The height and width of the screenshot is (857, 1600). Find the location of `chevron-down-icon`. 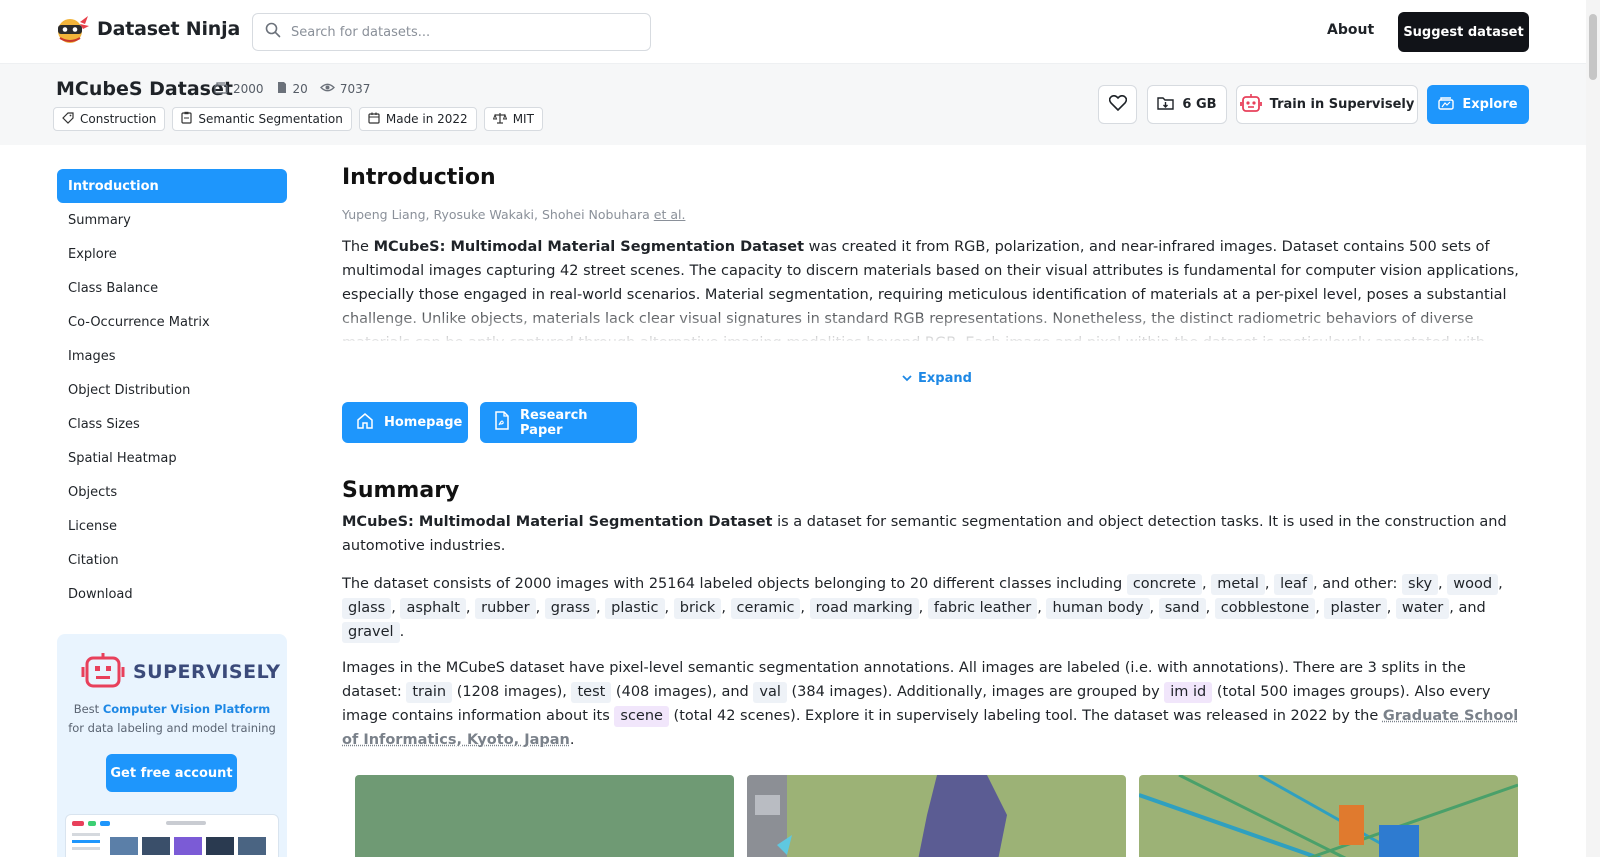

chevron-down-icon is located at coordinates (907, 378).